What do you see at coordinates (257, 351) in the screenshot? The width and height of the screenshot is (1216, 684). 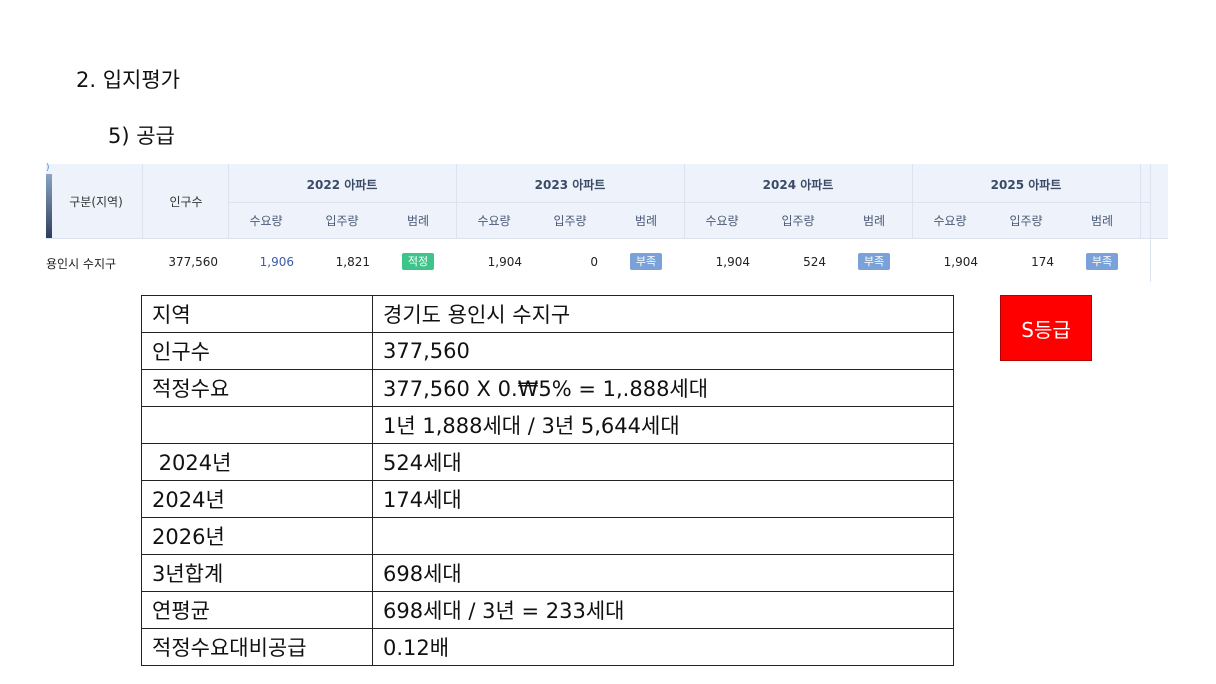 I see `row-key: 인구수` at bounding box center [257, 351].